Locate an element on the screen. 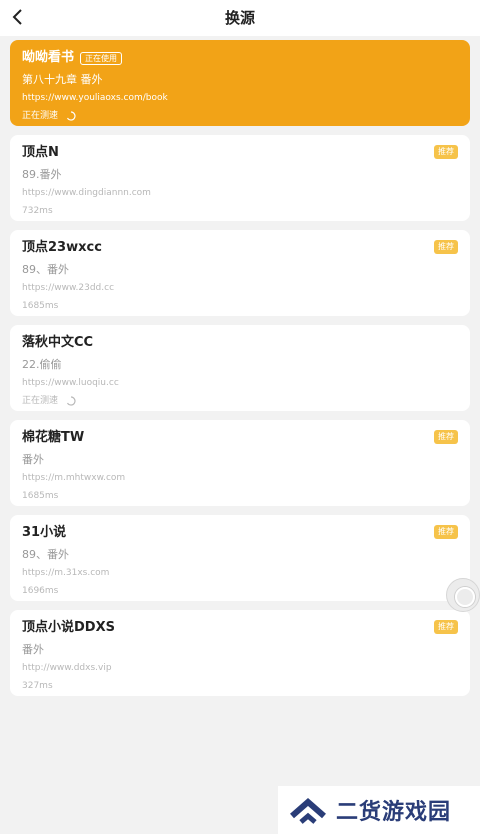  in-use-badge: 正在使用 is located at coordinates (101, 58).